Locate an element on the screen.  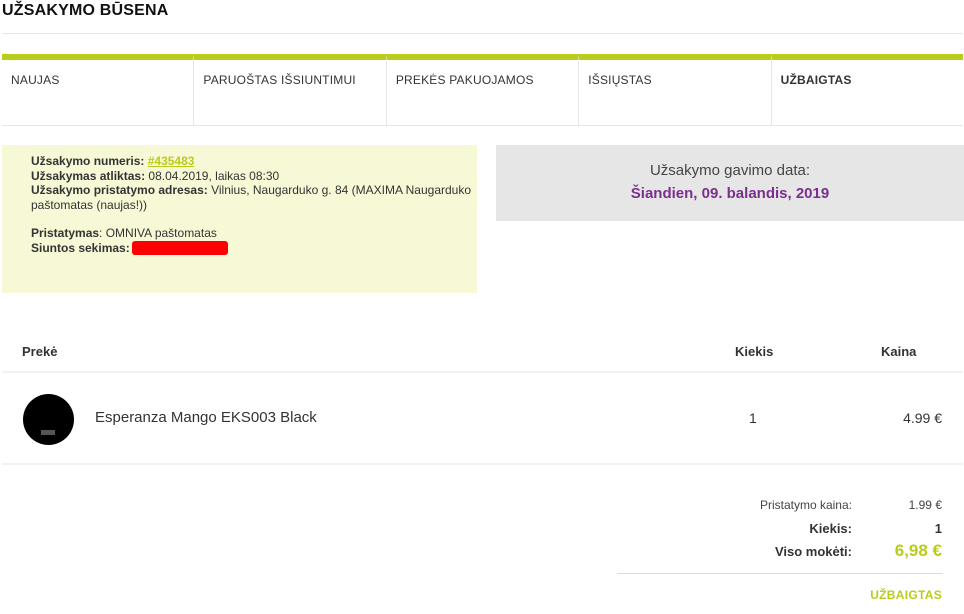
delivery-value: : OMNIVA paštomatas is located at coordinates (158, 233).